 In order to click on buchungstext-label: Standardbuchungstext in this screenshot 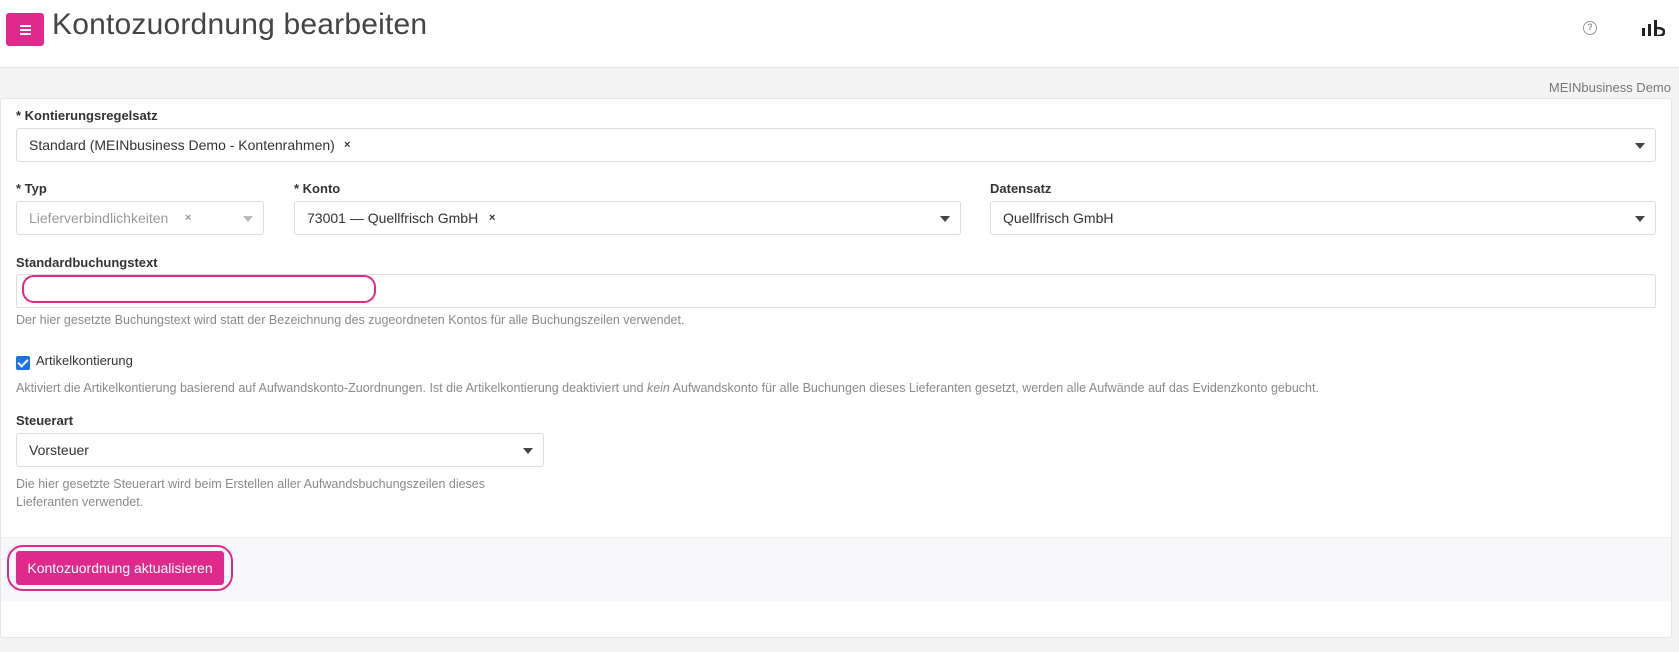, I will do `click(87, 262)`.